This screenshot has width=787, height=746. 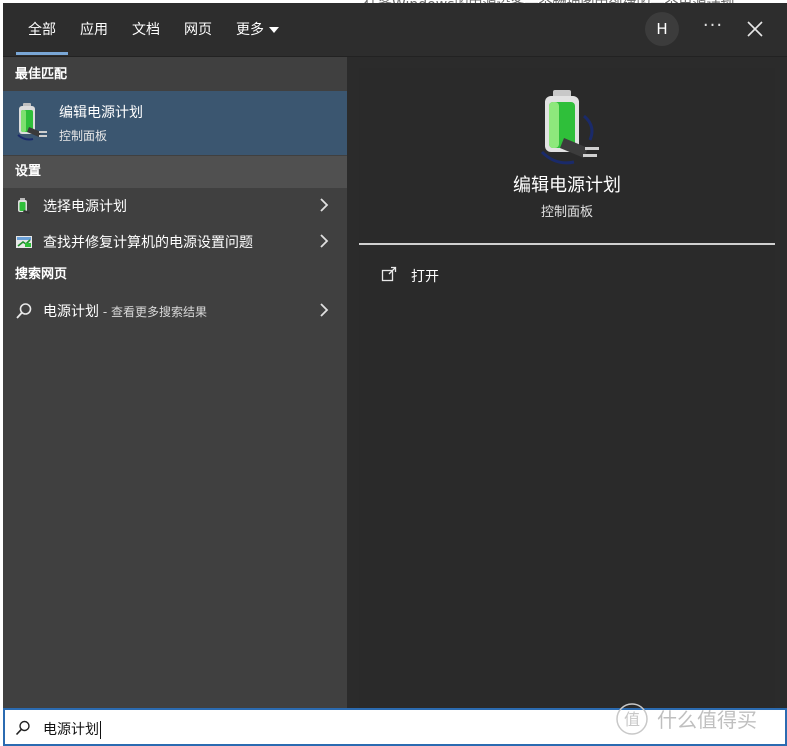 What do you see at coordinates (713, 28) in the screenshot?
I see `more-options-button: ···` at bounding box center [713, 28].